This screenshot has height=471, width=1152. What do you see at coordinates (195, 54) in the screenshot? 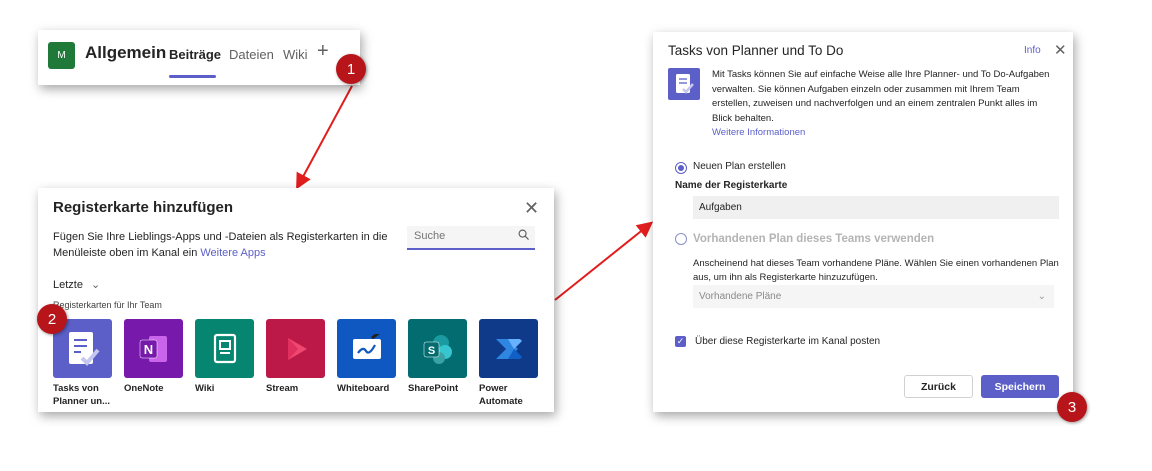
I see `tab-posts: Beiträge` at bounding box center [195, 54].